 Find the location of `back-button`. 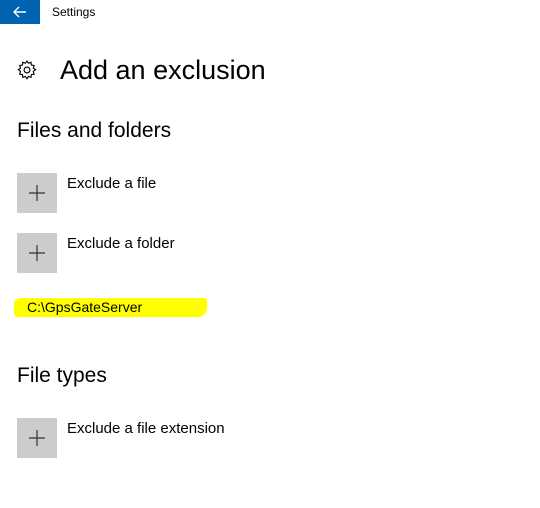

back-button is located at coordinates (20, 12).